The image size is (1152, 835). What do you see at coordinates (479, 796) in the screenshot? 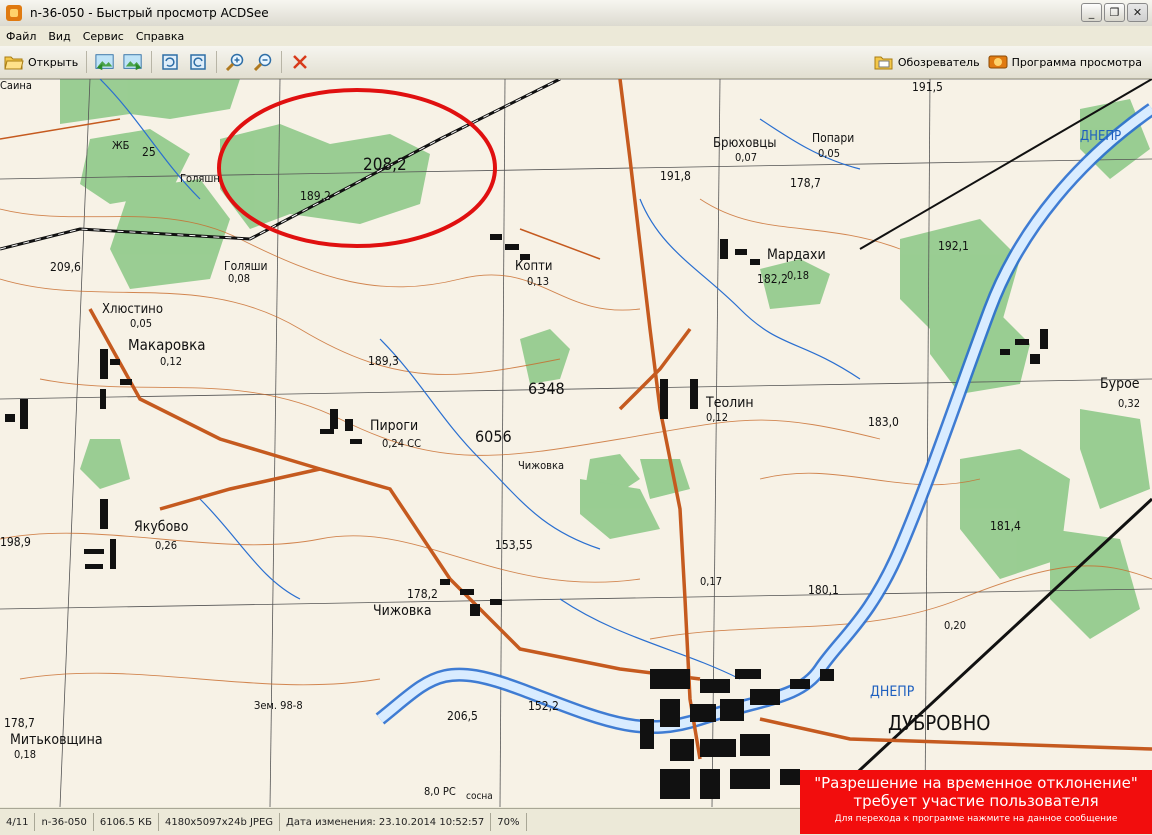
I see `map-label: сосна` at bounding box center [479, 796].